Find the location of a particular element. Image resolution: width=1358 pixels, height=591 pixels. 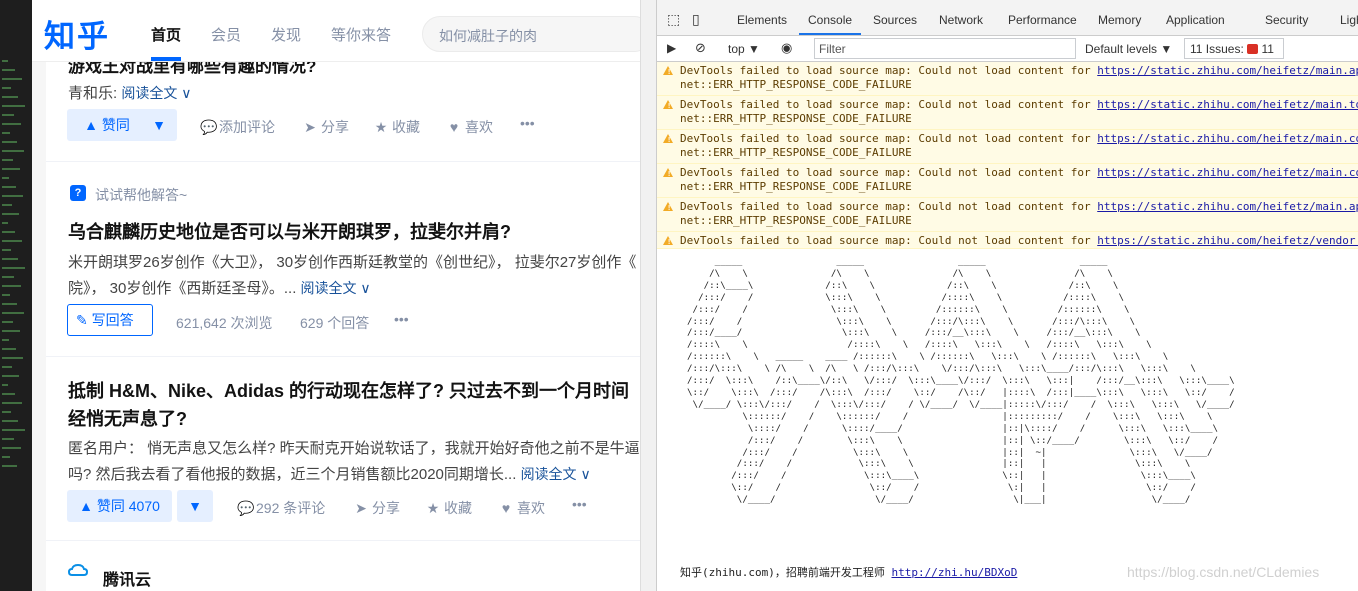

filter-input: Filter is located at coordinates (945, 48).